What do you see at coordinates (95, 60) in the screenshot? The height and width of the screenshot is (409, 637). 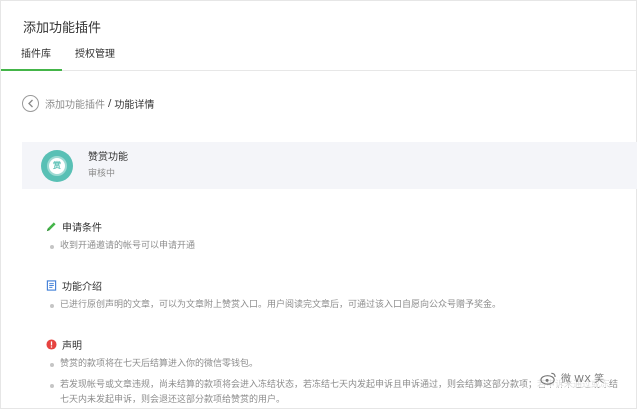 I see `tab-authorization-management: 授权管理` at bounding box center [95, 60].